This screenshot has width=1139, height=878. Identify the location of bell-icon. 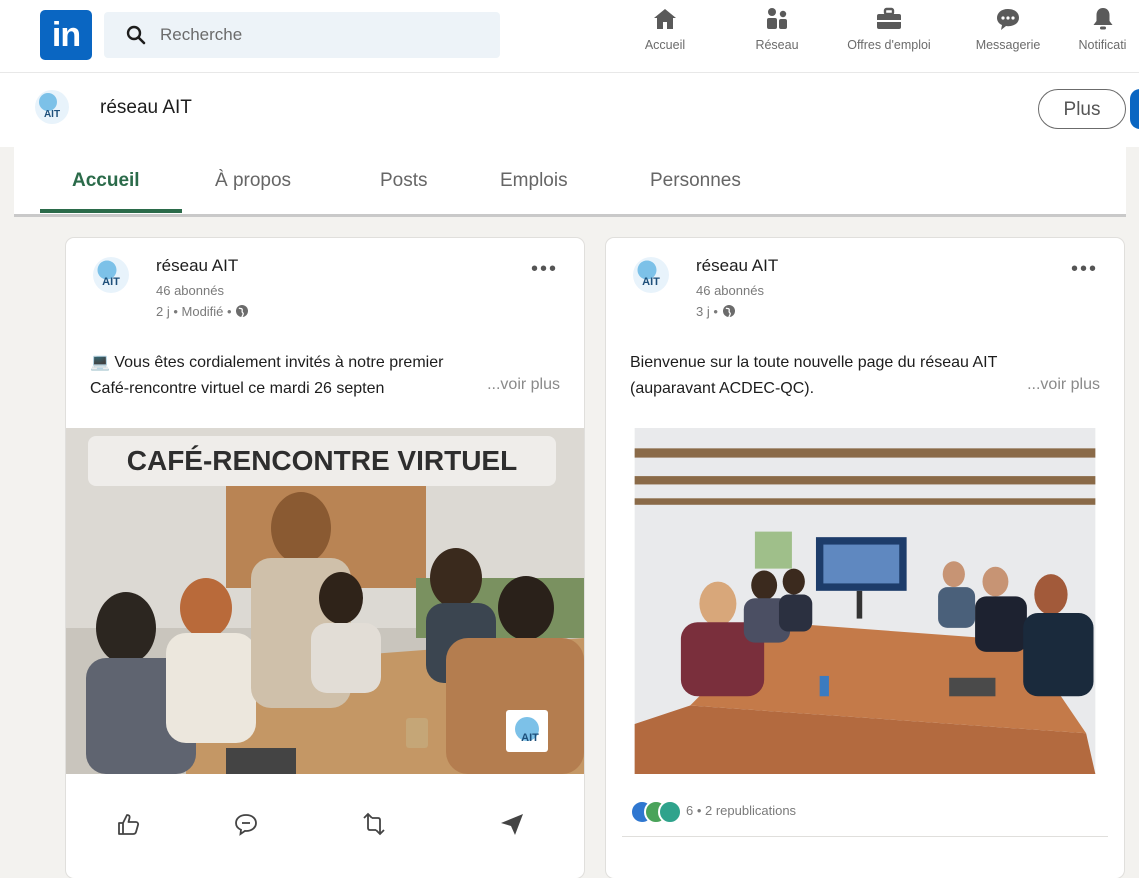
(1102, 19).